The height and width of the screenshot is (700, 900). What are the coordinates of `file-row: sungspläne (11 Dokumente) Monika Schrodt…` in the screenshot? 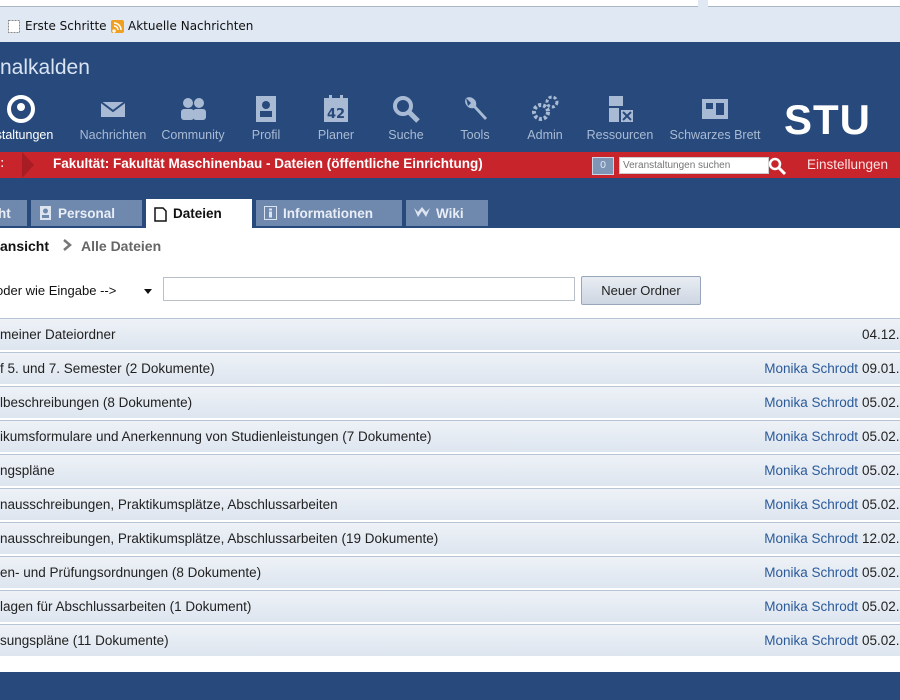 It's located at (450, 640).